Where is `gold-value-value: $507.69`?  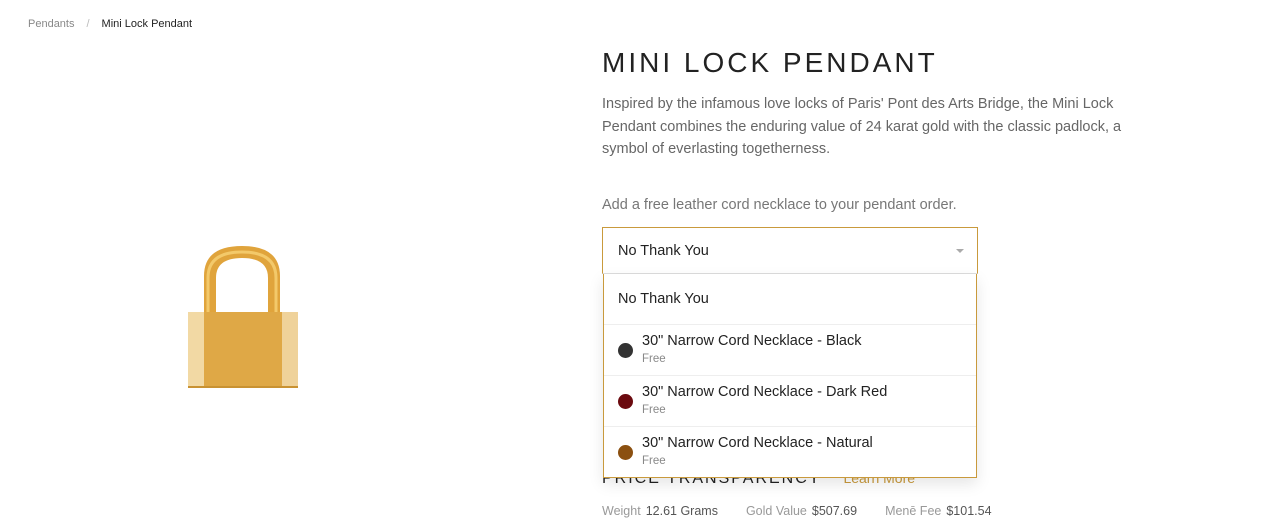 gold-value-value: $507.69 is located at coordinates (834, 511).